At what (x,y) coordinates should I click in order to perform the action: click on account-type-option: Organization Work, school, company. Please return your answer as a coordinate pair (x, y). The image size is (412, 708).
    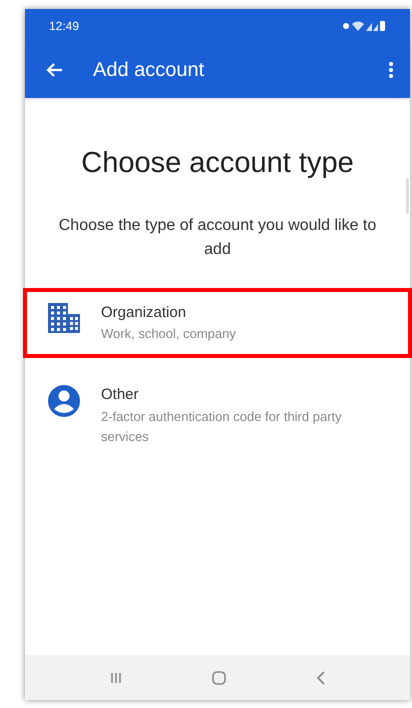
    Looking at the image, I should click on (217, 323).